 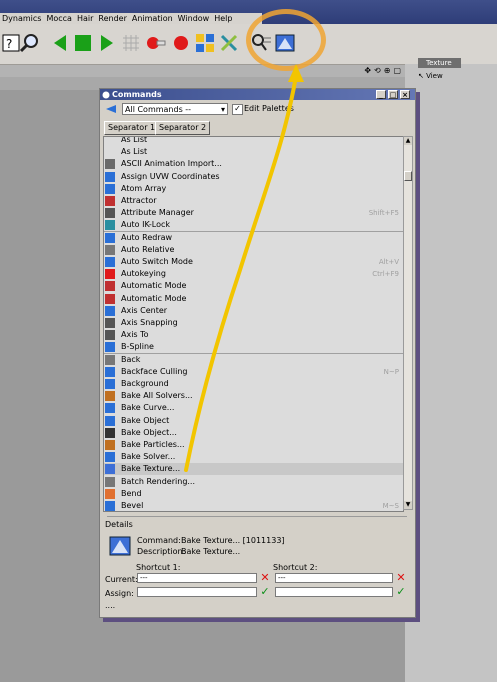 What do you see at coordinates (161, 551) in the screenshot?
I see `description-label: Description:` at bounding box center [161, 551].